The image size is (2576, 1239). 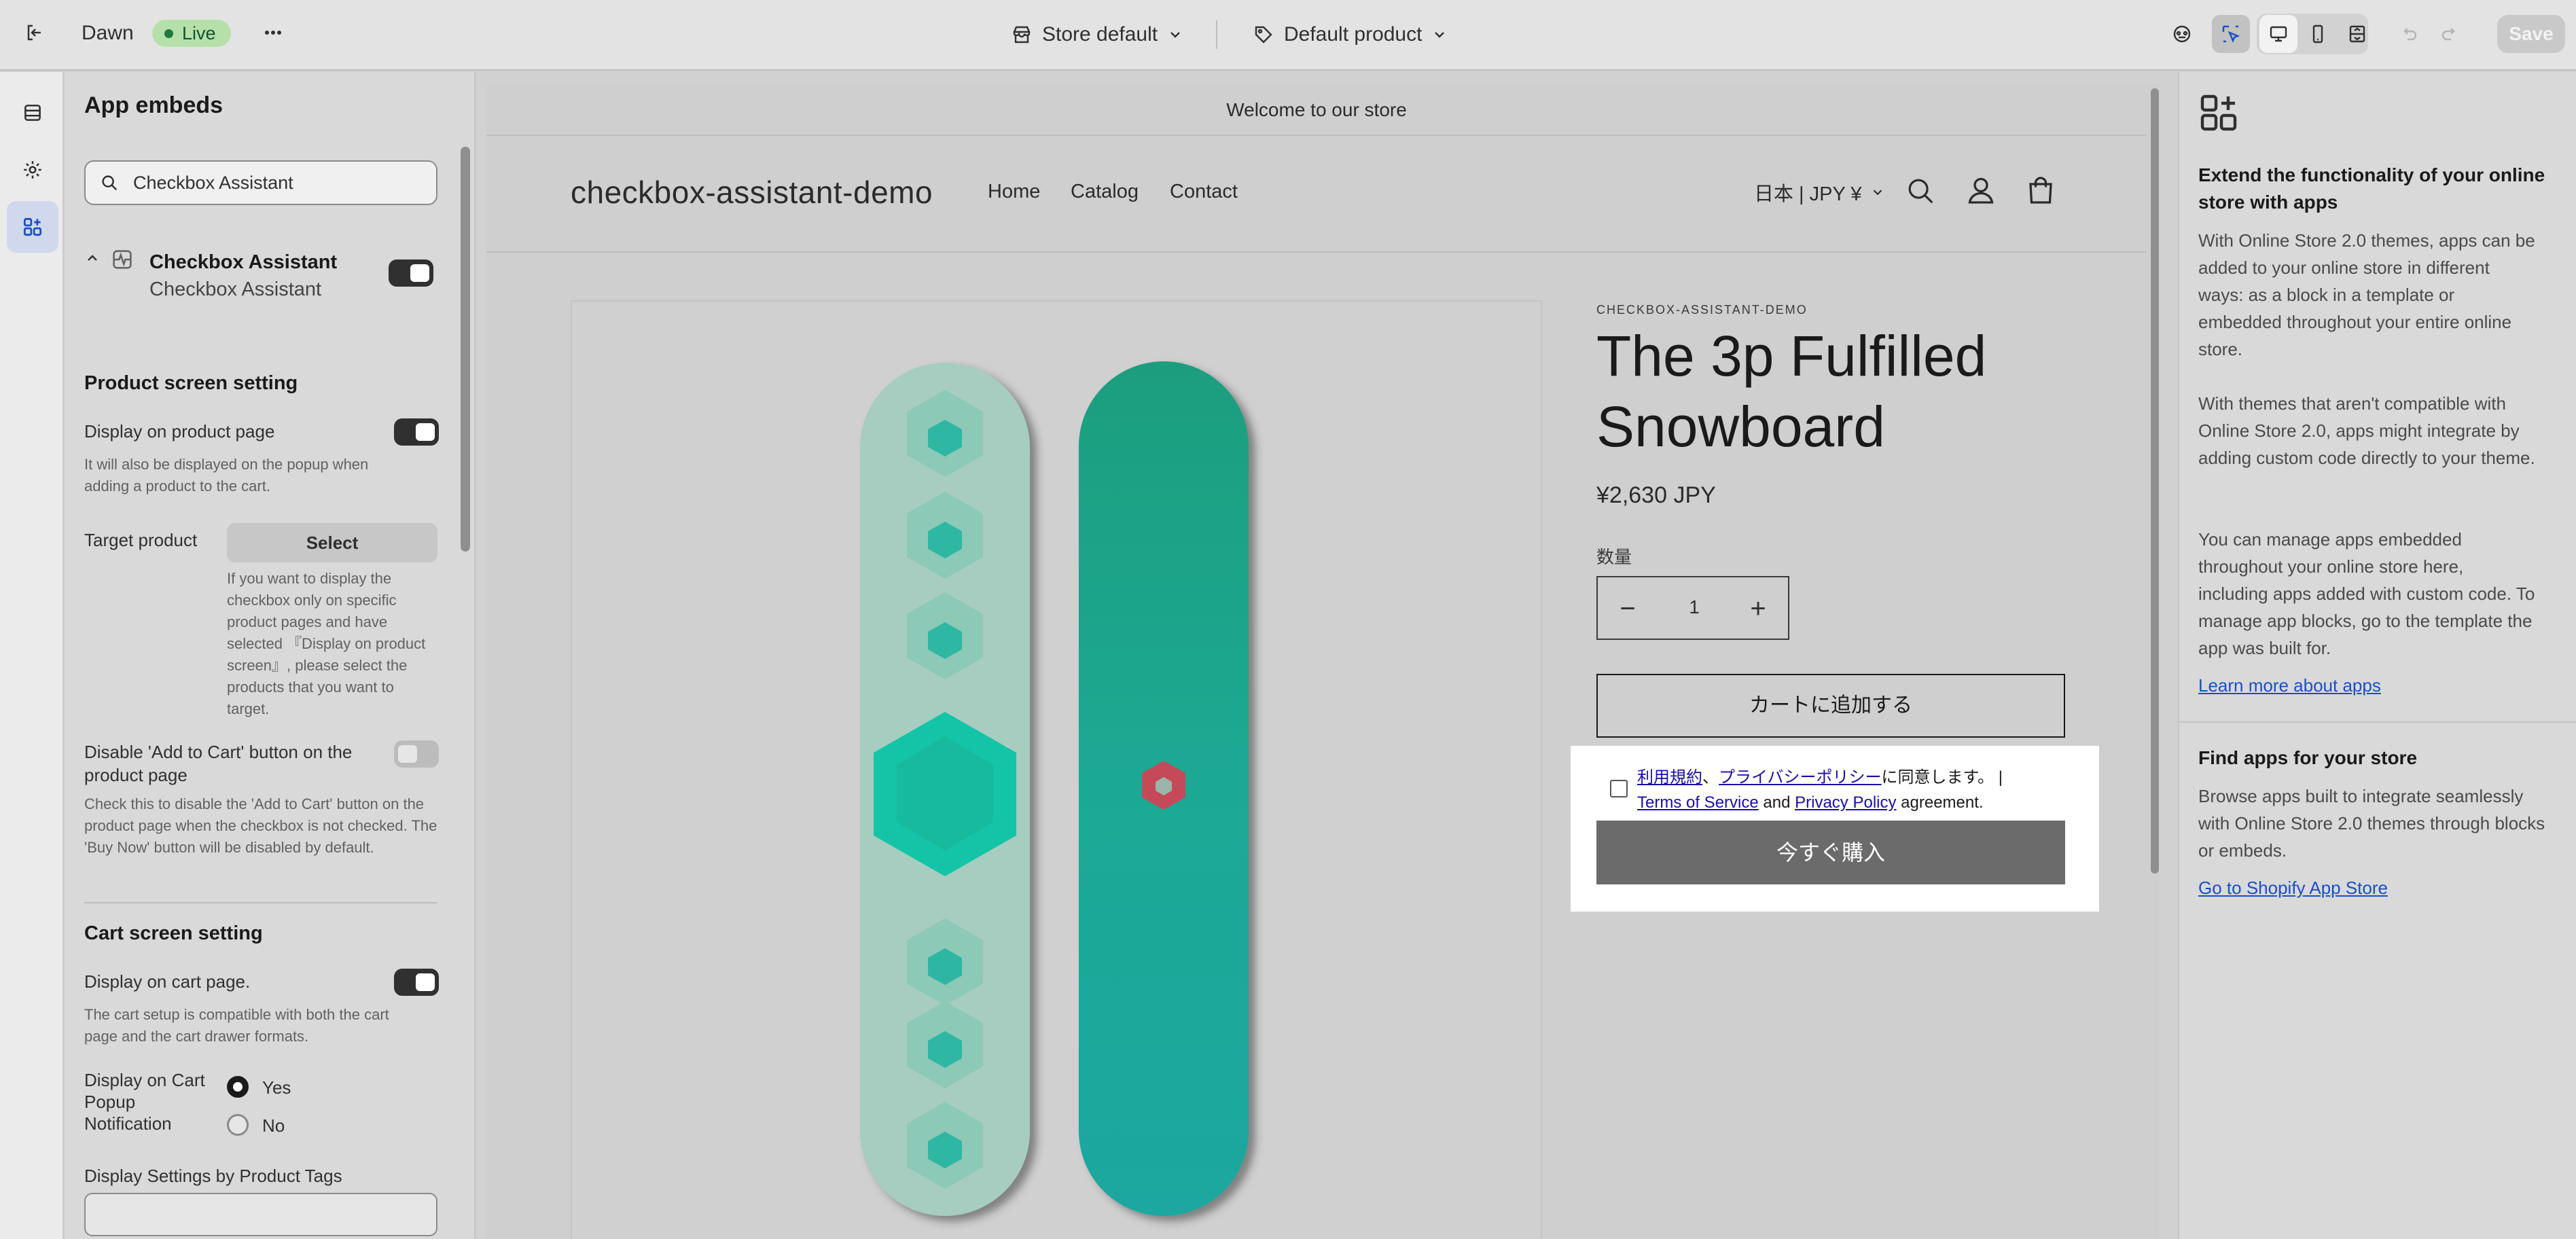 I want to click on live-dot-icon, so click(x=168, y=33).